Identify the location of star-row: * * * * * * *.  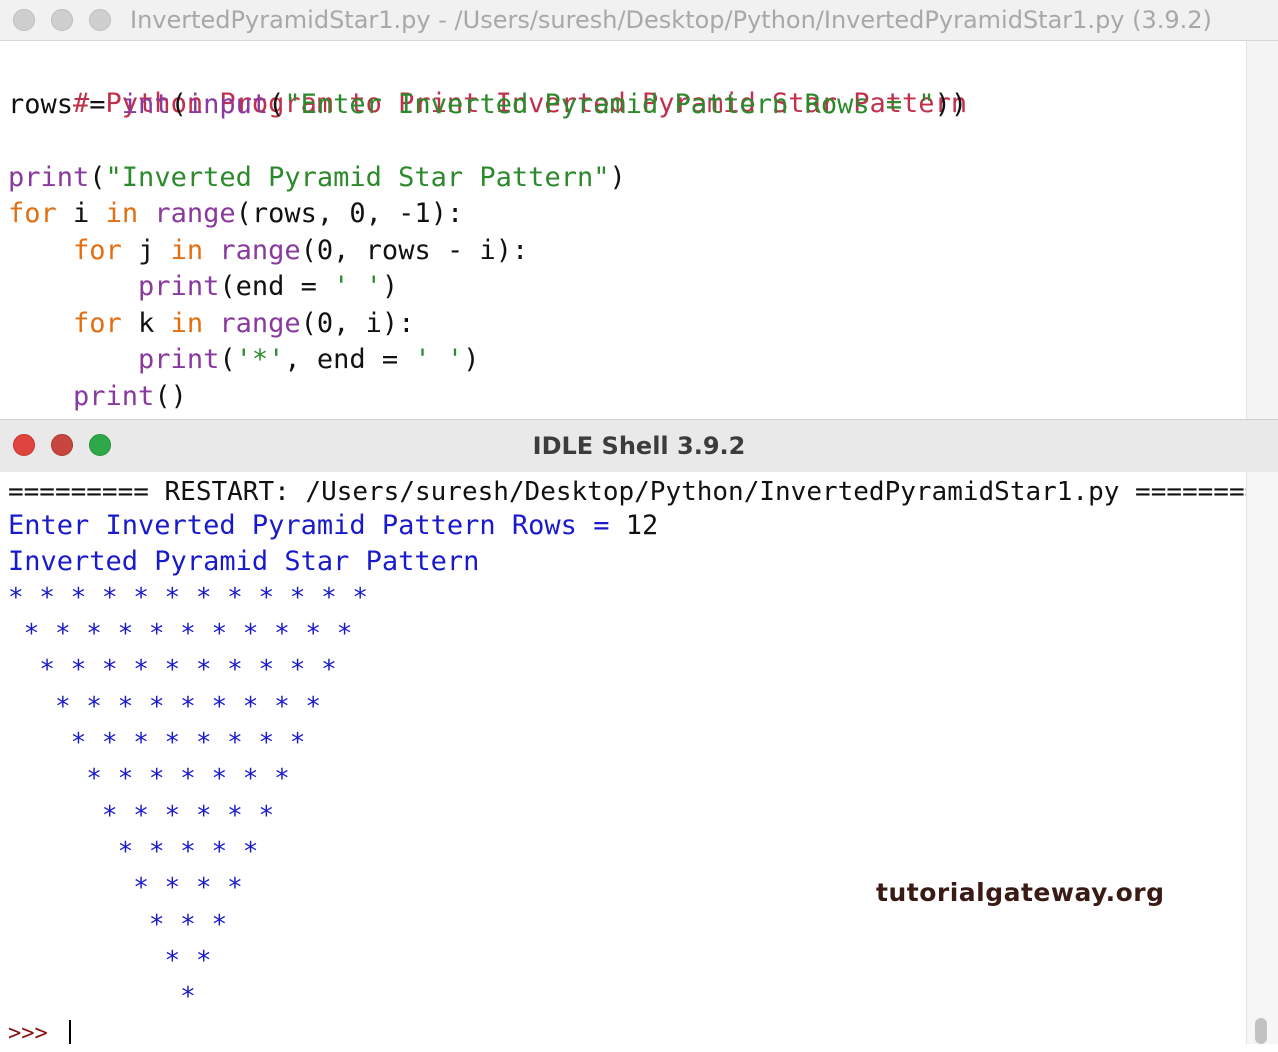
(157, 779).